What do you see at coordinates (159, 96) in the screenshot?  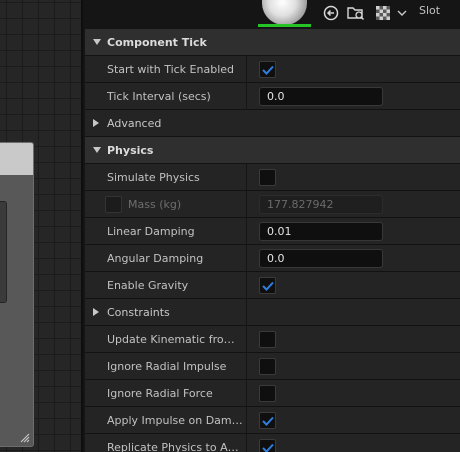 I see `property-label: Tick Interval (secs)` at bounding box center [159, 96].